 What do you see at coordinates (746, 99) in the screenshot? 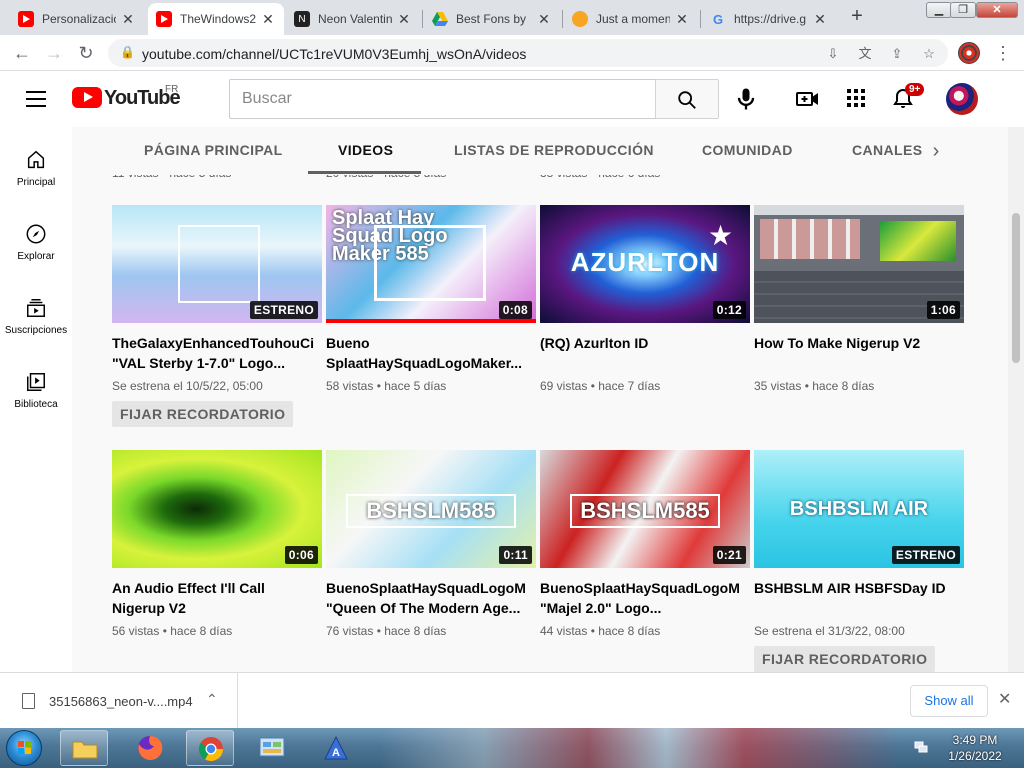
I see `voice-search-button` at bounding box center [746, 99].